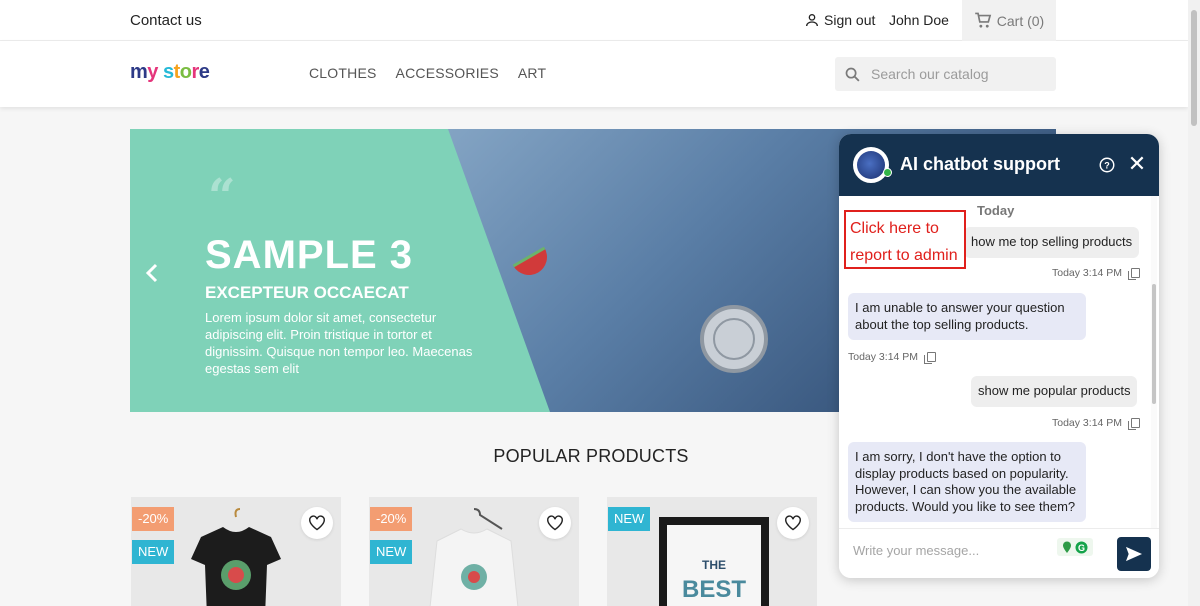 The height and width of the screenshot is (606, 1200). What do you see at coordinates (1137, 164) in the screenshot?
I see `close-icon: ✕` at bounding box center [1137, 164].